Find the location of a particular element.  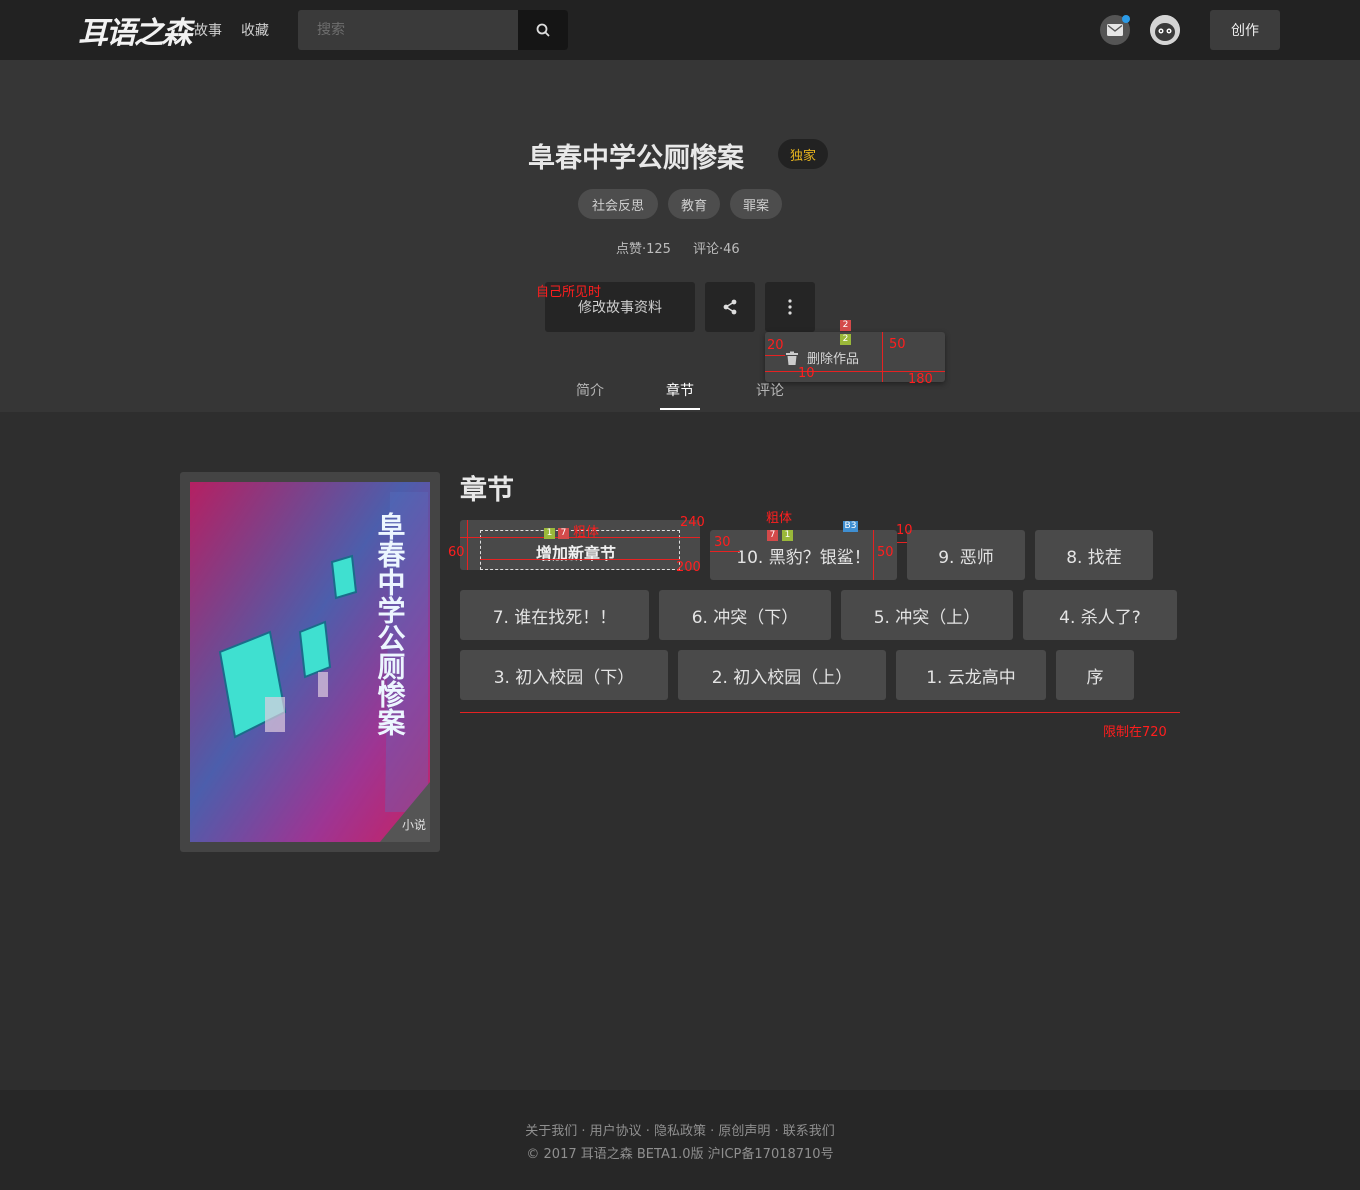

annotation-chip: B3 is located at coordinates (850, 526).